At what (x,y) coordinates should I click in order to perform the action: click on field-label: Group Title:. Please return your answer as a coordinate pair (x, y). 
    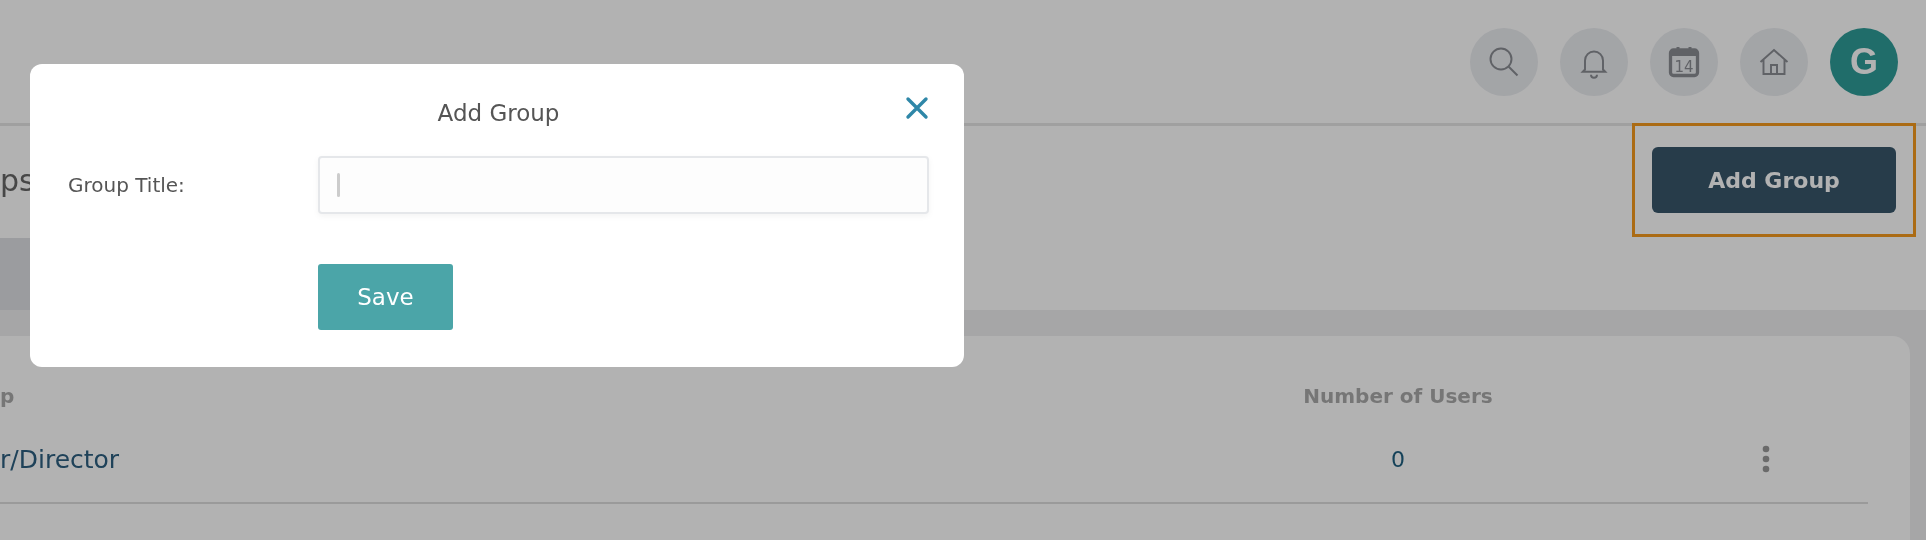
    Looking at the image, I should click on (127, 185).